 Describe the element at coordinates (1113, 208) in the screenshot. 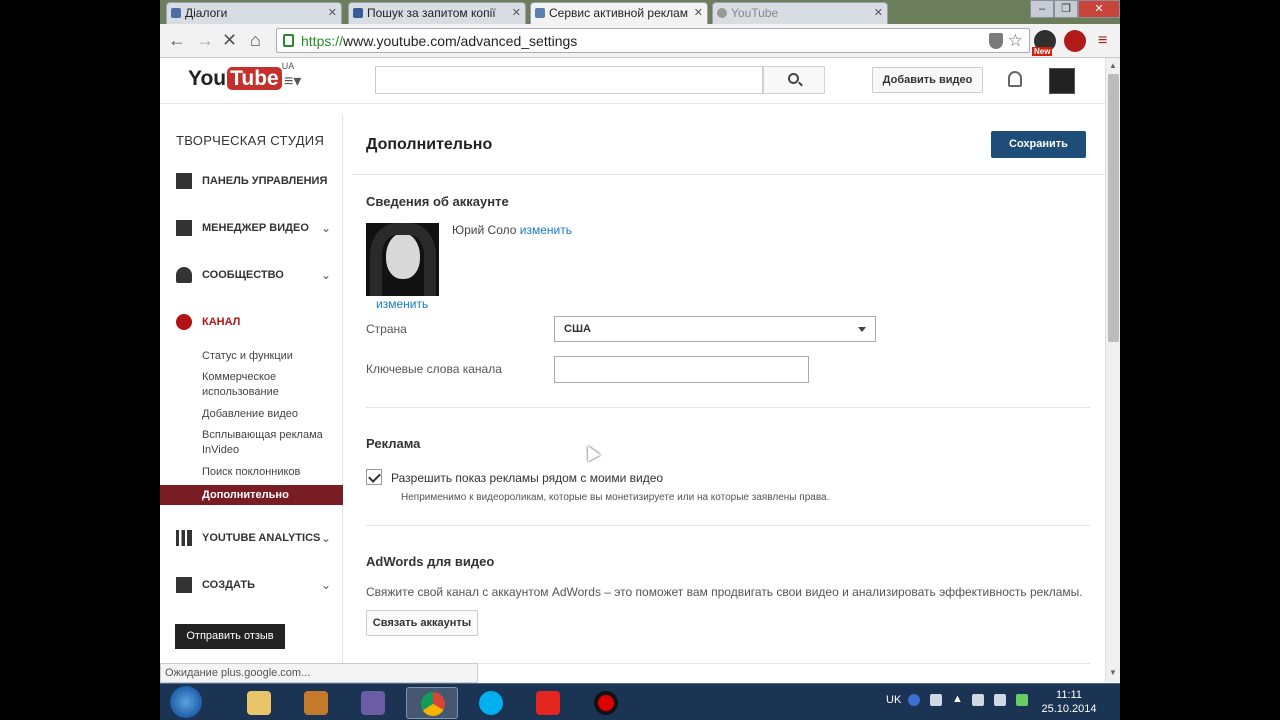

I see `scroll-thumb` at that location.